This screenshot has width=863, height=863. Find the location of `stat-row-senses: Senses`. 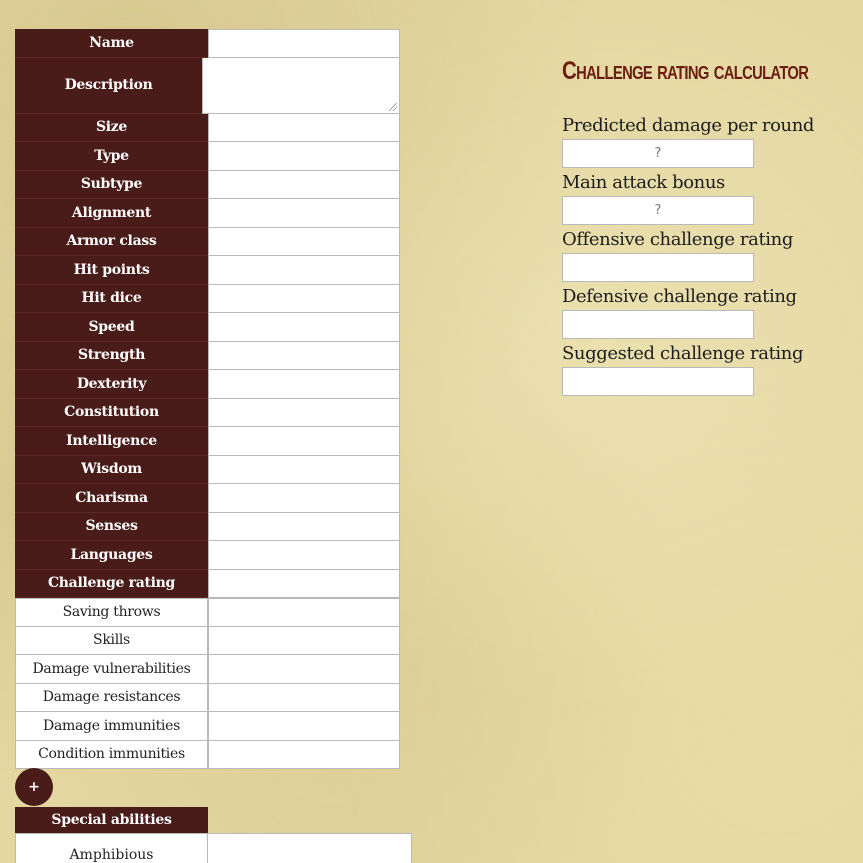

stat-row-senses: Senses is located at coordinates (207, 526).